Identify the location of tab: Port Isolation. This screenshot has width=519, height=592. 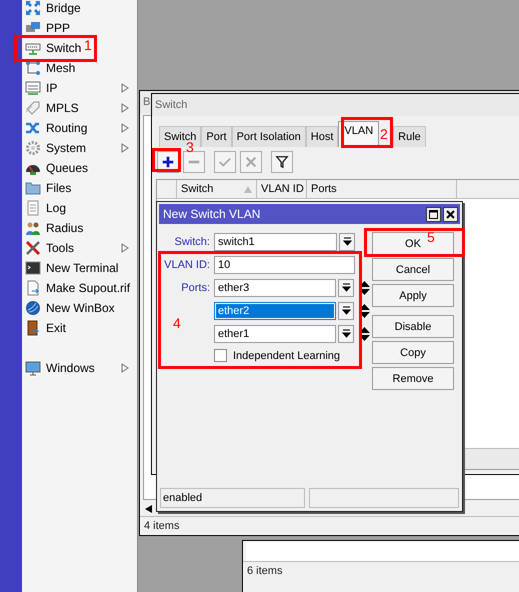
(269, 136).